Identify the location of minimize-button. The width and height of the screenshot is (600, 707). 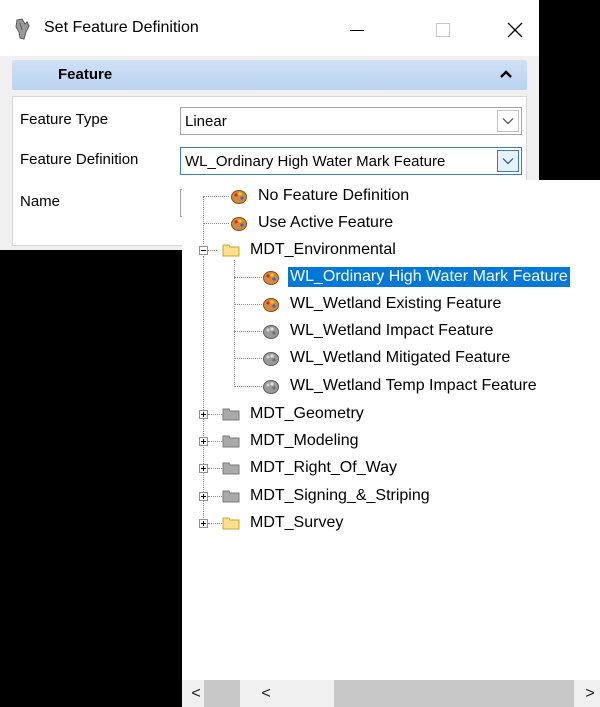
(357, 30).